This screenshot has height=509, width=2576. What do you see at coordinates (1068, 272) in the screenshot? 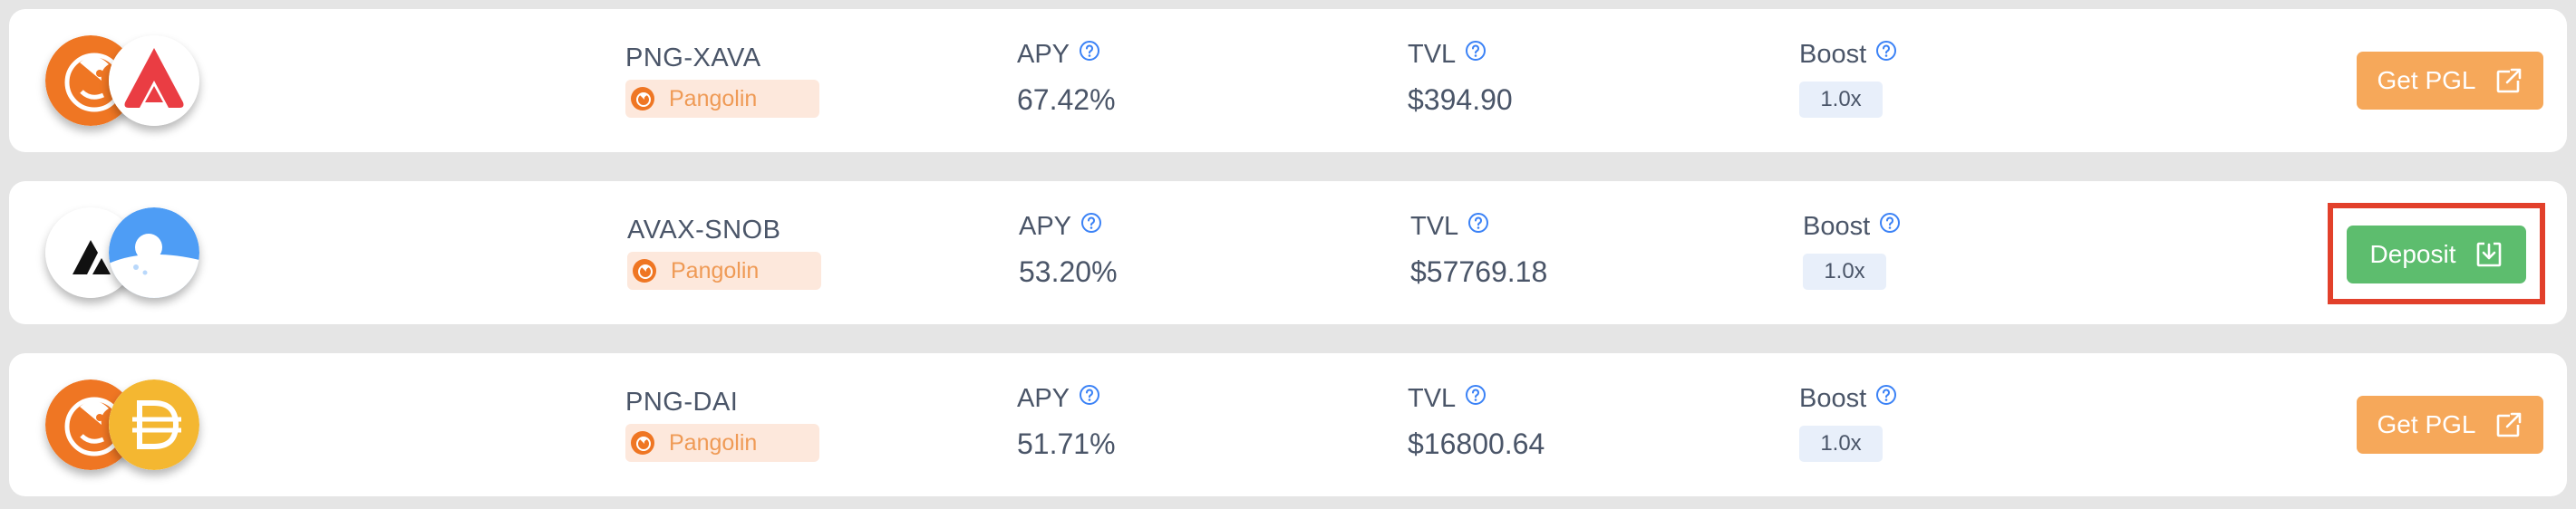
I see `apy-value: 53.20%` at bounding box center [1068, 272].